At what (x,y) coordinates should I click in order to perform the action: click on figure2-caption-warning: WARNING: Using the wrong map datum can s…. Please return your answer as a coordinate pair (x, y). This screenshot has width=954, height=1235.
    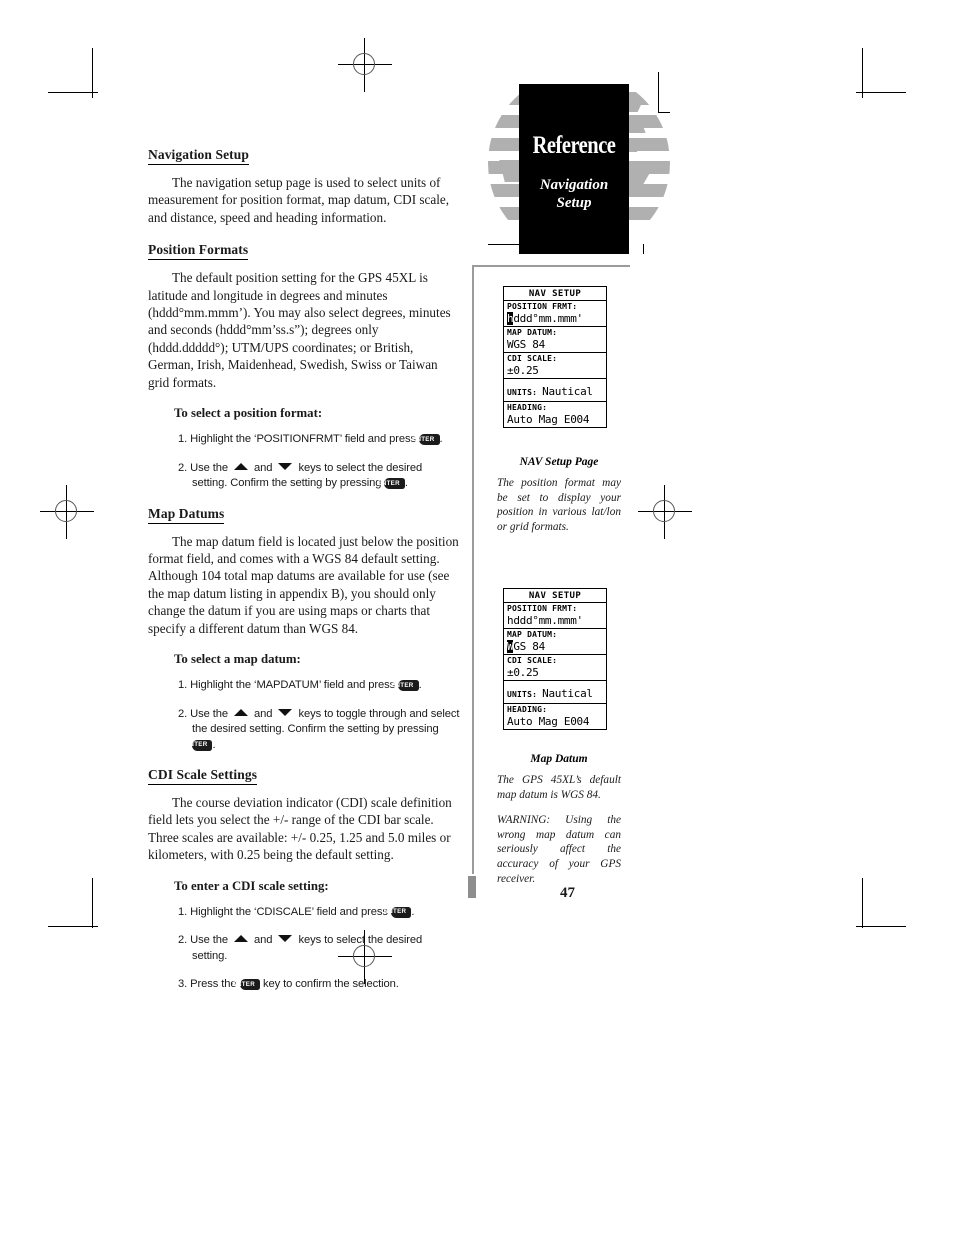
    Looking at the image, I should click on (559, 849).